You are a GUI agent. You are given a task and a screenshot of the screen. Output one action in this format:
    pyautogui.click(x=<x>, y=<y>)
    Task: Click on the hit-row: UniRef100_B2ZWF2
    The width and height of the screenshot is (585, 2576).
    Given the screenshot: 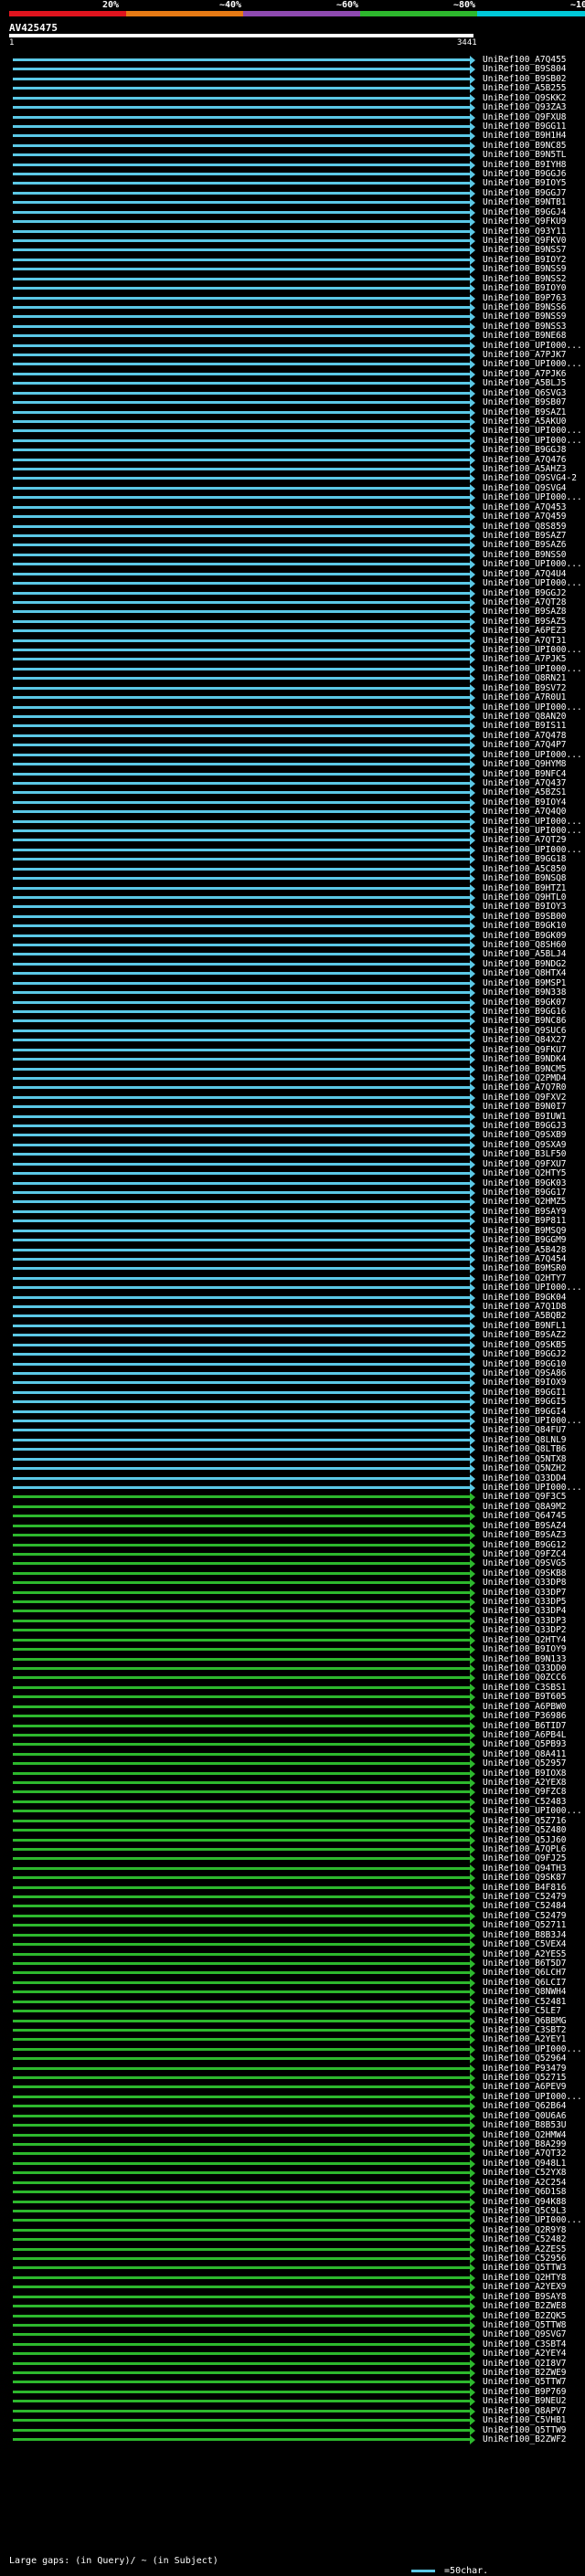 What is the action you would take?
    pyautogui.click(x=293, y=2439)
    